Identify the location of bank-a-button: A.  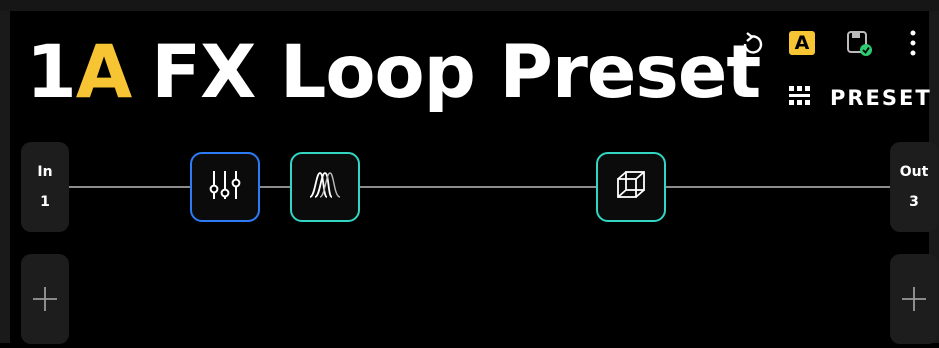
(802, 43).